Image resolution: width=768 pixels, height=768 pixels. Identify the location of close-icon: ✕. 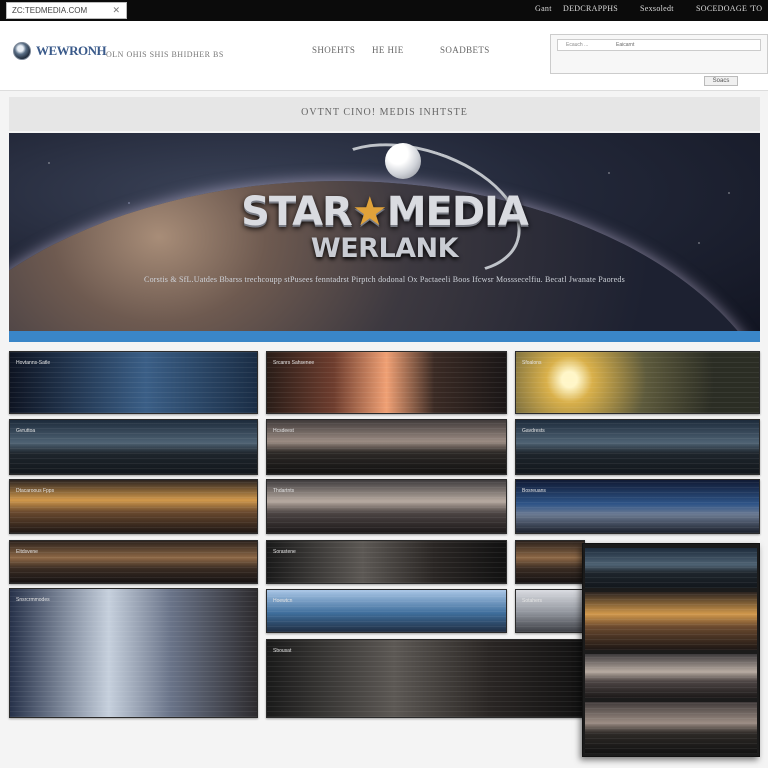
(116, 10).